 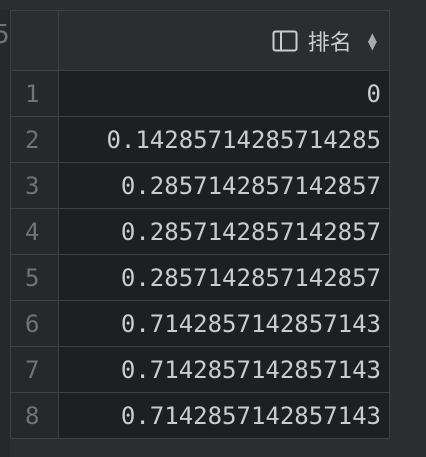 I want to click on table-row: 4 0.2857142857142857, so click(x=199, y=231).